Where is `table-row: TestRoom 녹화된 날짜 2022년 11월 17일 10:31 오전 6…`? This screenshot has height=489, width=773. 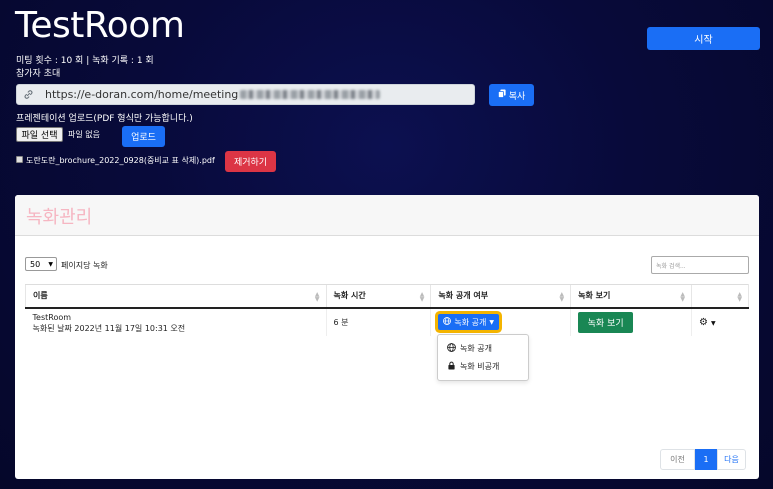
table-row: TestRoom 녹화된 날짜 2022년 11월 17일 10:31 오전 6… is located at coordinates (387, 321).